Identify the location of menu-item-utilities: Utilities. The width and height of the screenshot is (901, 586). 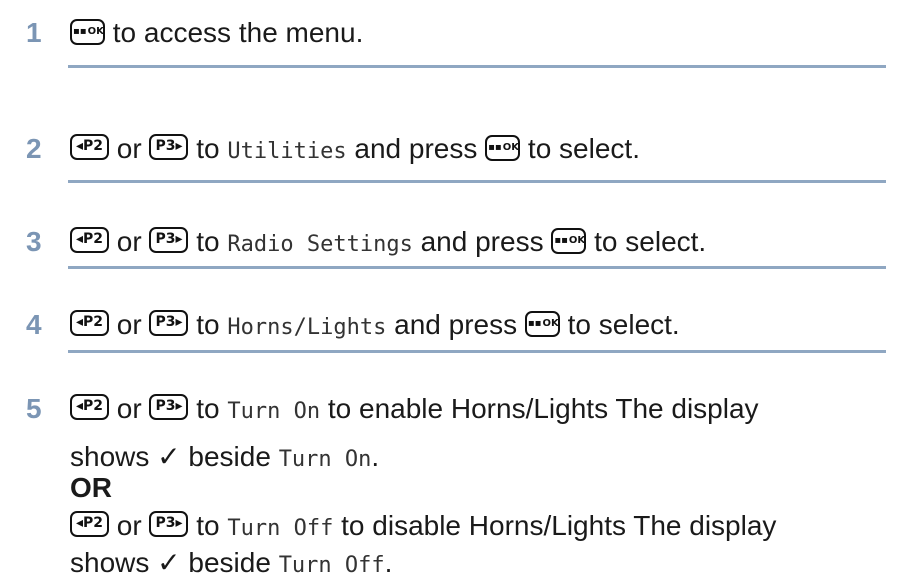
(287, 151).